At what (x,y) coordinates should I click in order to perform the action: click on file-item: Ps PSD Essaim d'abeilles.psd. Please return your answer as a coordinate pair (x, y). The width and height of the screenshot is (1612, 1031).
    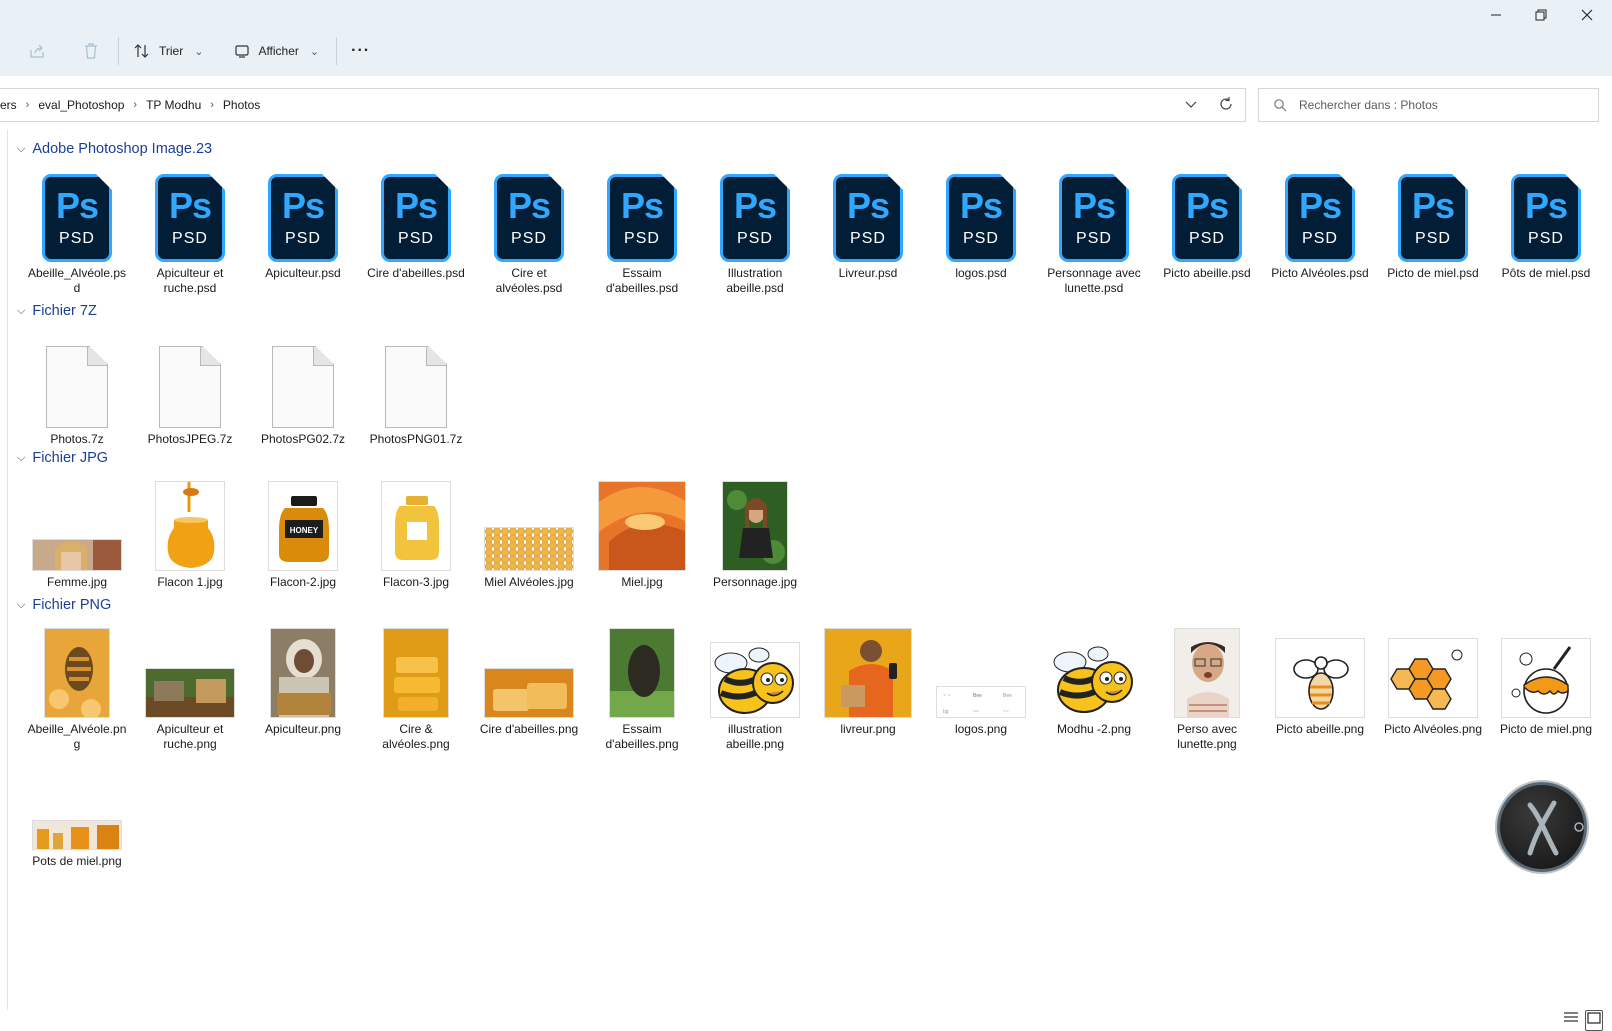
    Looking at the image, I should click on (642, 231).